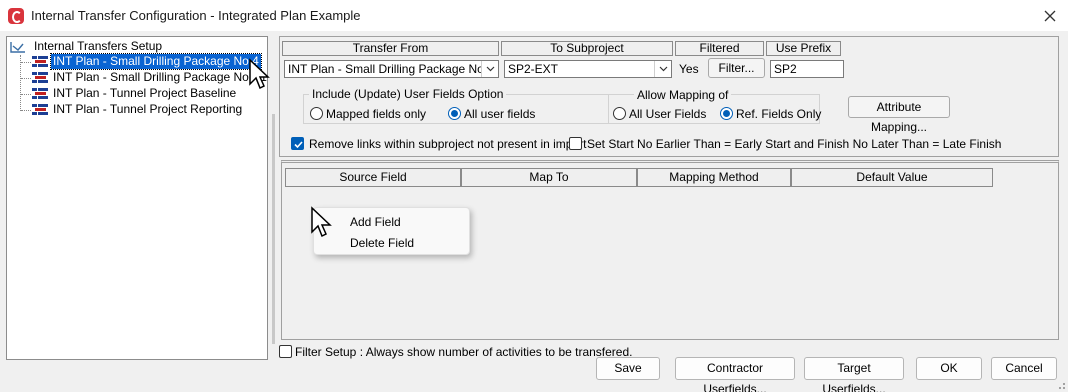 The image size is (1068, 392). Describe the element at coordinates (549, 177) in the screenshot. I see `column-header-map-to: Map To` at that location.